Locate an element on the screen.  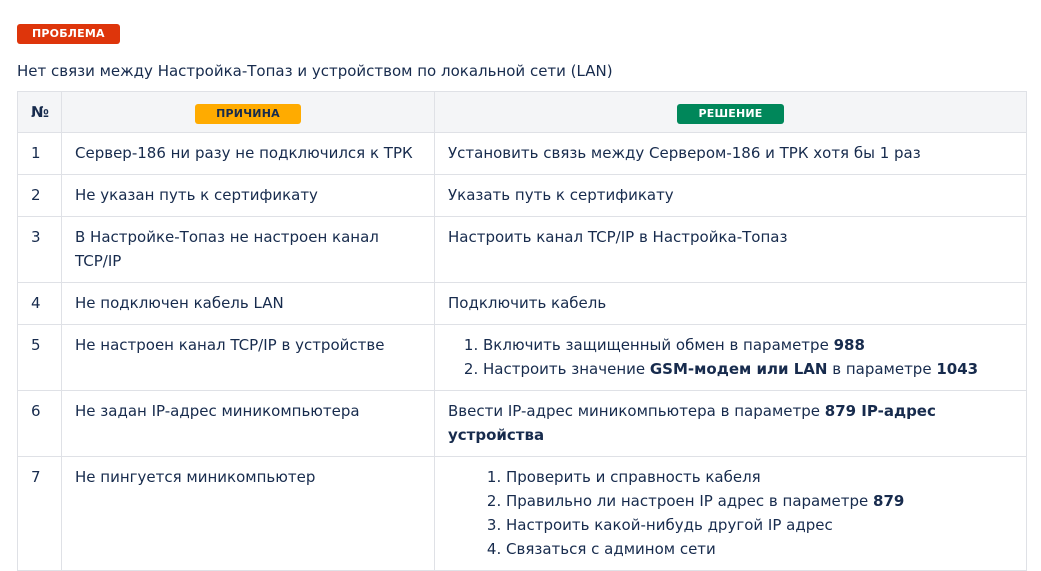
header-cause: ПРИЧИНА is located at coordinates (248, 112).